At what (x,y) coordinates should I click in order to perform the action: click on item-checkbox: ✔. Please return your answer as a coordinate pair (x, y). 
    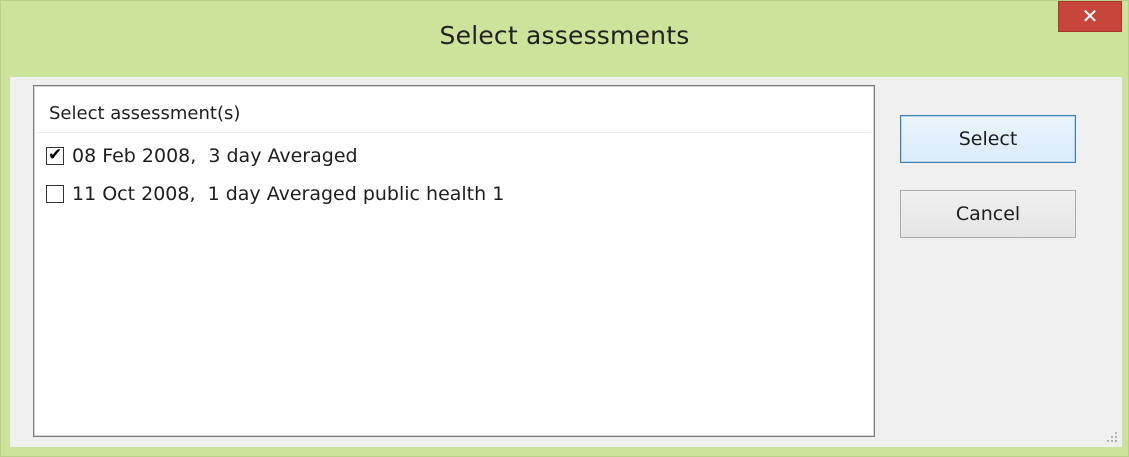
    Looking at the image, I should click on (55, 155).